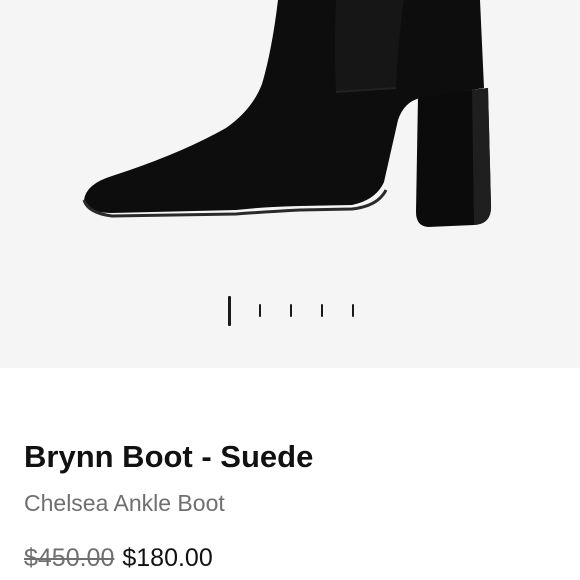 The image size is (580, 580). I want to click on sale-price: $180.00, so click(167, 558).